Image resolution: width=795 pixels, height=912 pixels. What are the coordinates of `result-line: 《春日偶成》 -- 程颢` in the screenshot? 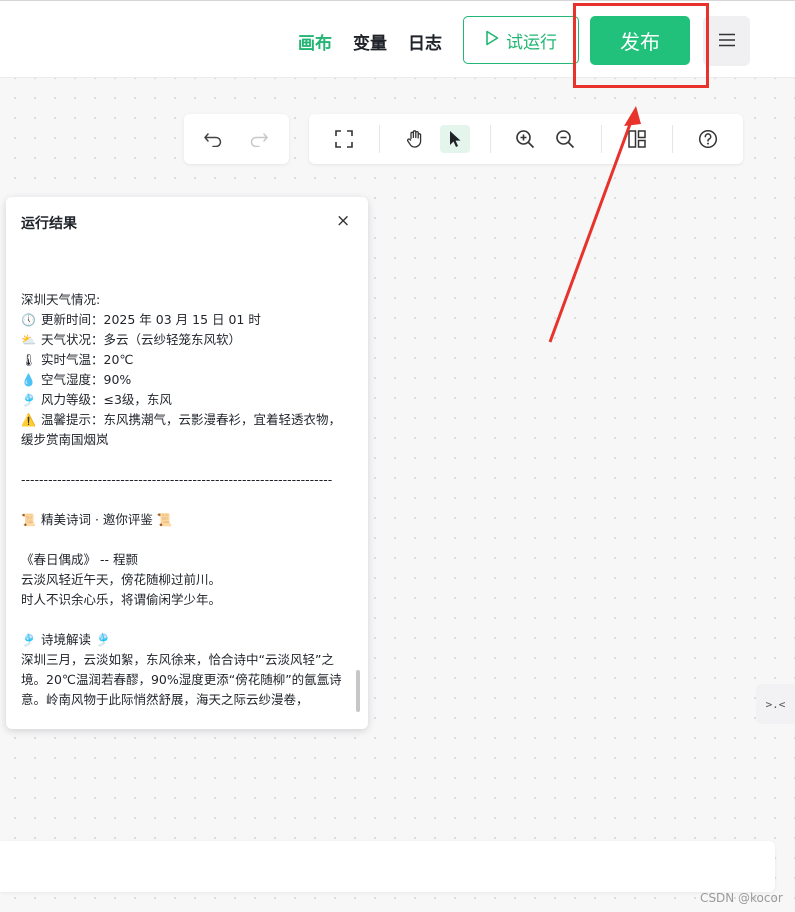 It's located at (186, 560).